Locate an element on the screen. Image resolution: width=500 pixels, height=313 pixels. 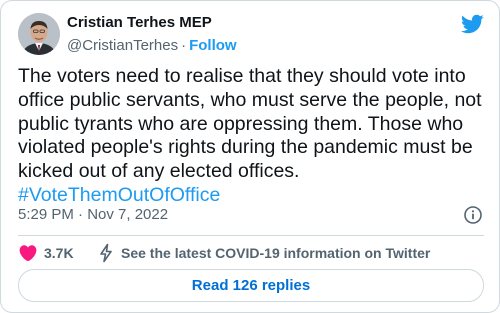
divider is located at coordinates (251, 235).